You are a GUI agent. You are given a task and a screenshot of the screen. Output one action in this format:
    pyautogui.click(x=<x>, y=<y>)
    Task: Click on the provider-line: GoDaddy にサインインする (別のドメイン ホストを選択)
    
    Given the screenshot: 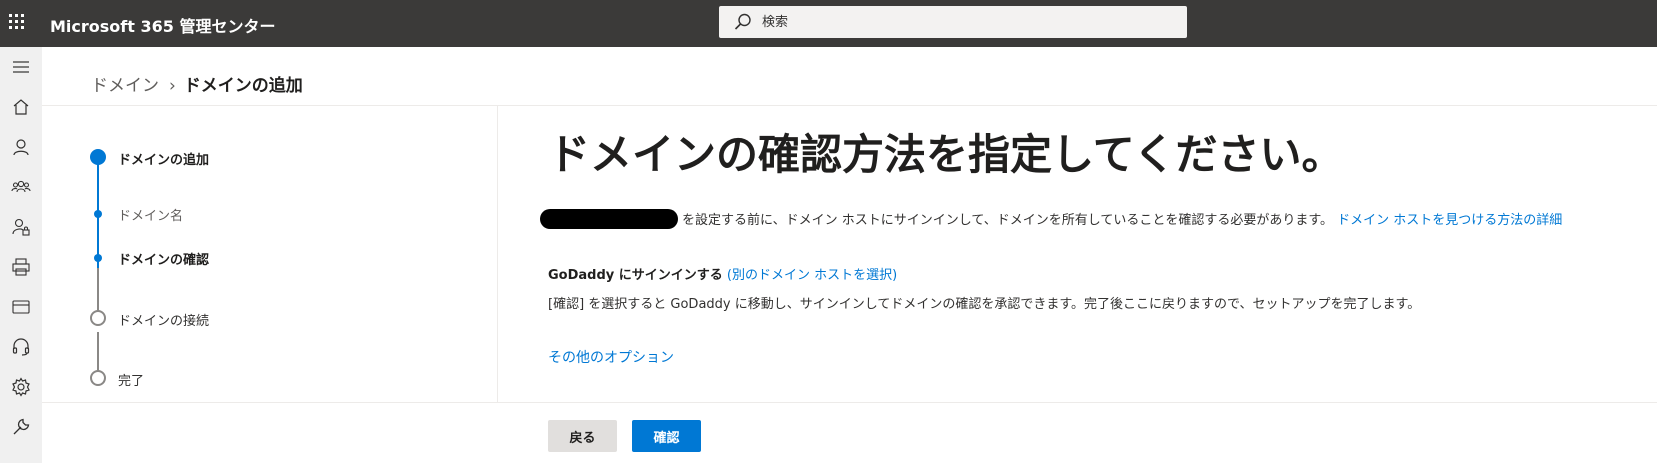 What is the action you would take?
    pyautogui.click(x=722, y=273)
    